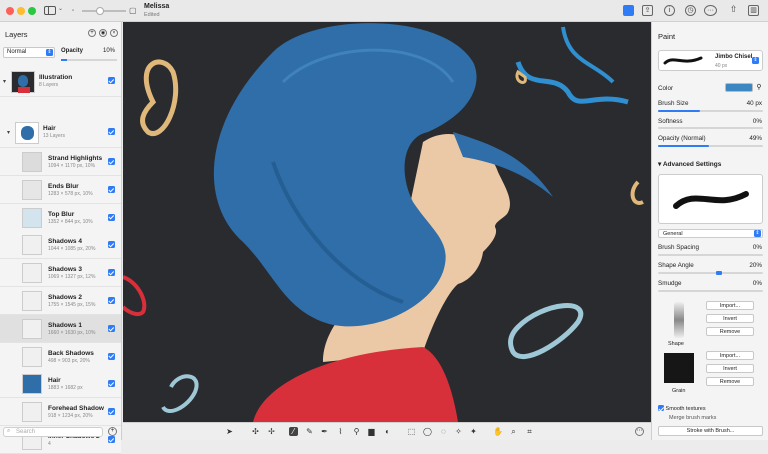  Describe the element at coordinates (133, 10) in the screenshot. I see `zoom-in-icon: ▢` at that location.